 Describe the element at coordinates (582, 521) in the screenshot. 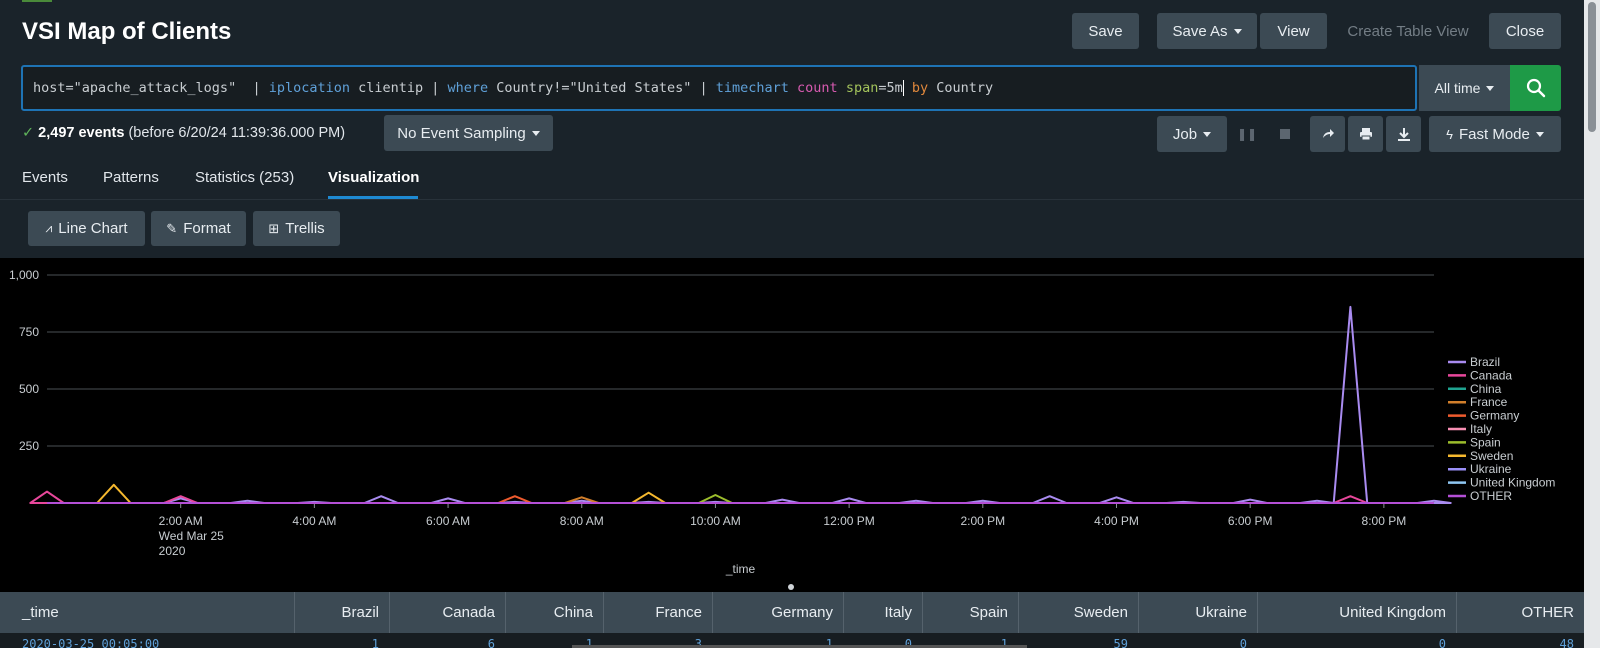

I see `x-tick-label: 8:00 AM` at that location.